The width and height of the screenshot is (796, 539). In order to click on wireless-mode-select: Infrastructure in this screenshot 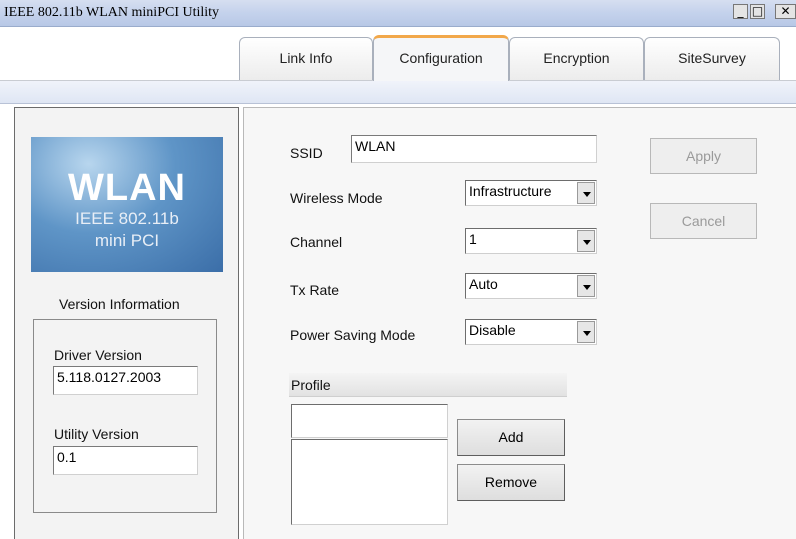, I will do `click(531, 193)`.